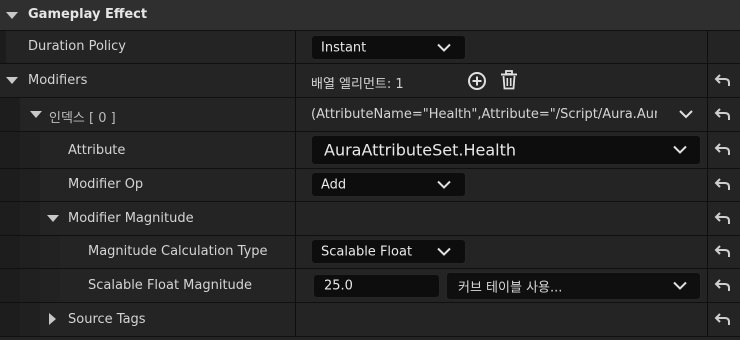 Image resolution: width=740 pixels, height=340 pixels. What do you see at coordinates (97, 150) in the screenshot?
I see `attribute-label: Attribute` at bounding box center [97, 150].